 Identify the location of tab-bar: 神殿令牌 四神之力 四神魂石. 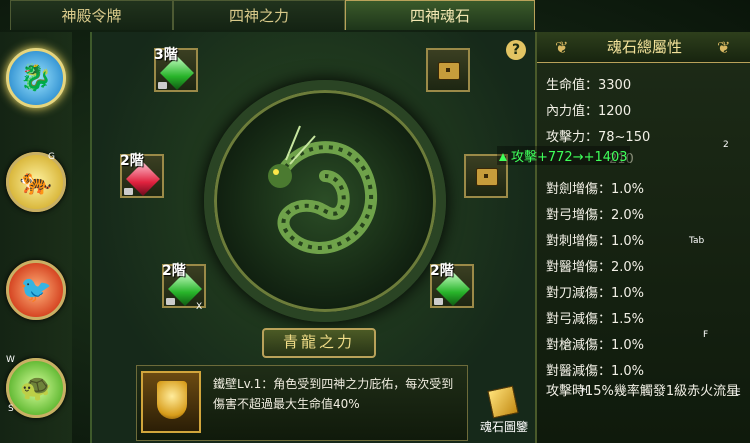
(267, 16).